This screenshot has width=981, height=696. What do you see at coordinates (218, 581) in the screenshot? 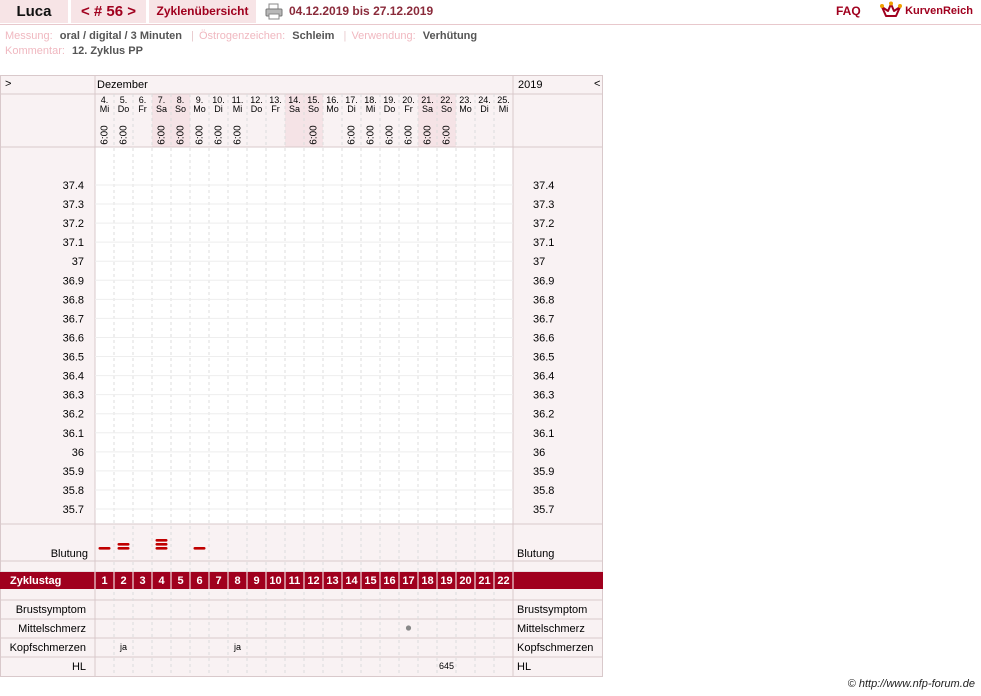
I see `cycle-day-number: 7` at bounding box center [218, 581].